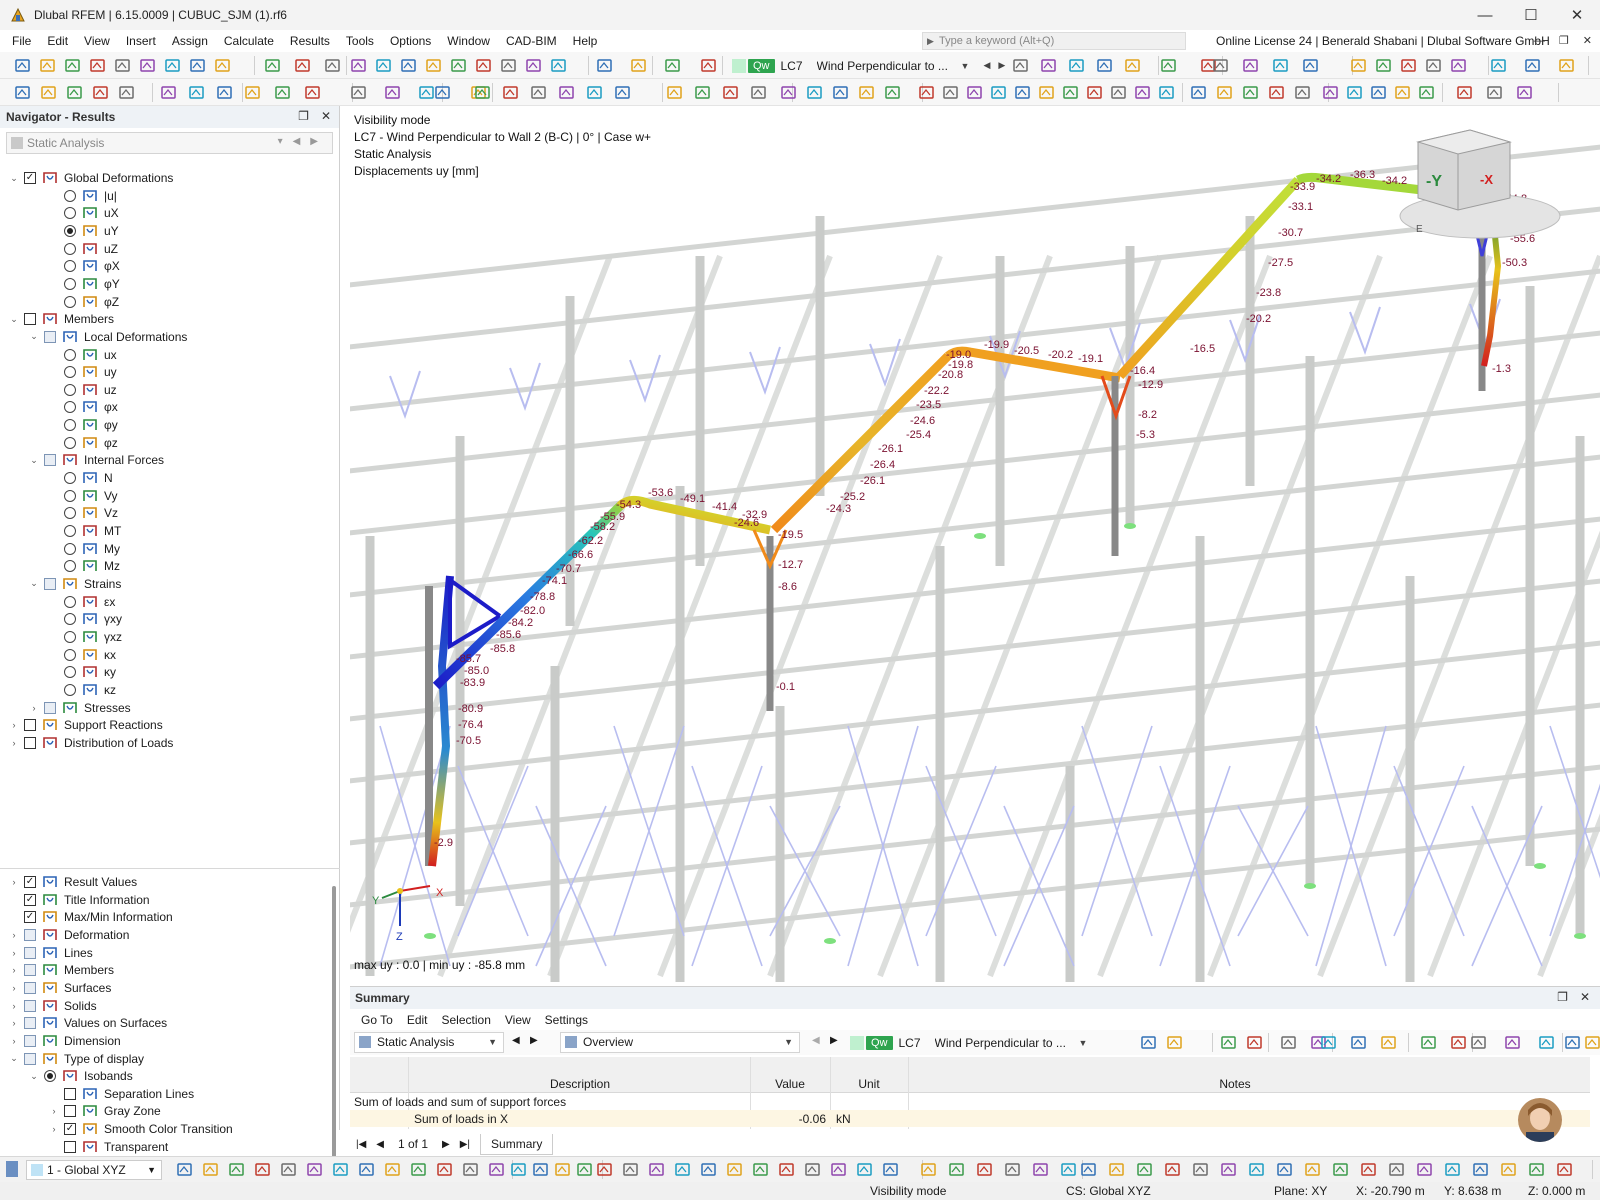  What do you see at coordinates (82, 672) in the screenshot?
I see `tree-item--y: κy` at bounding box center [82, 672].